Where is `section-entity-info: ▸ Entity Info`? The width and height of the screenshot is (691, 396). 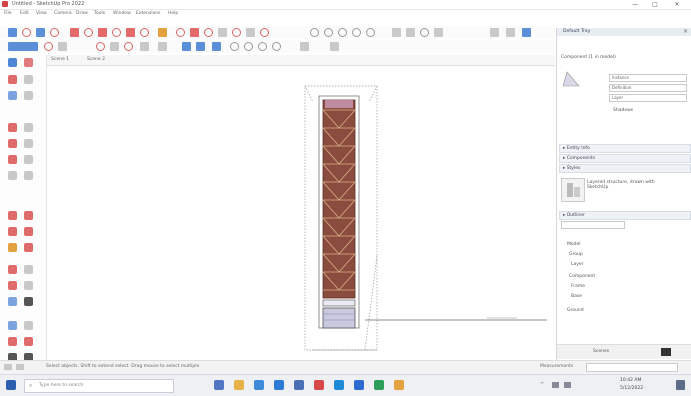 section-entity-info: ▸ Entity Info is located at coordinates (625, 148).